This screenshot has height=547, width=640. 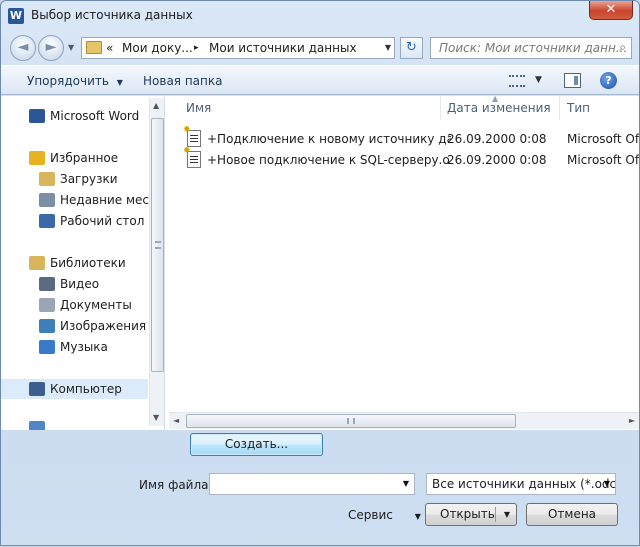 I want to click on column-header-date: Дата изменения, so click(x=499, y=108).